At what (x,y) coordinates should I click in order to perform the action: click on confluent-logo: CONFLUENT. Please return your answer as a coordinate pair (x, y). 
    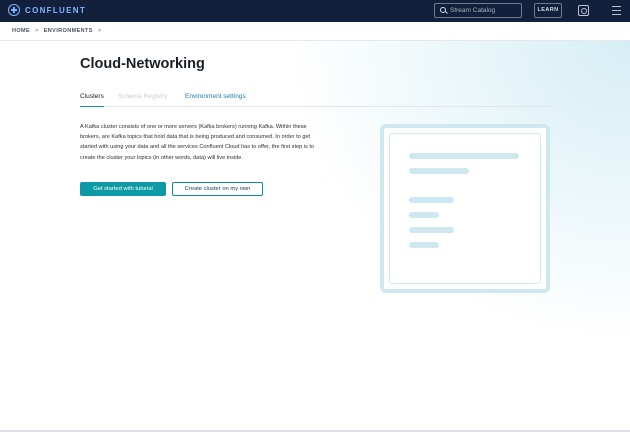
    Looking at the image, I should click on (47, 10).